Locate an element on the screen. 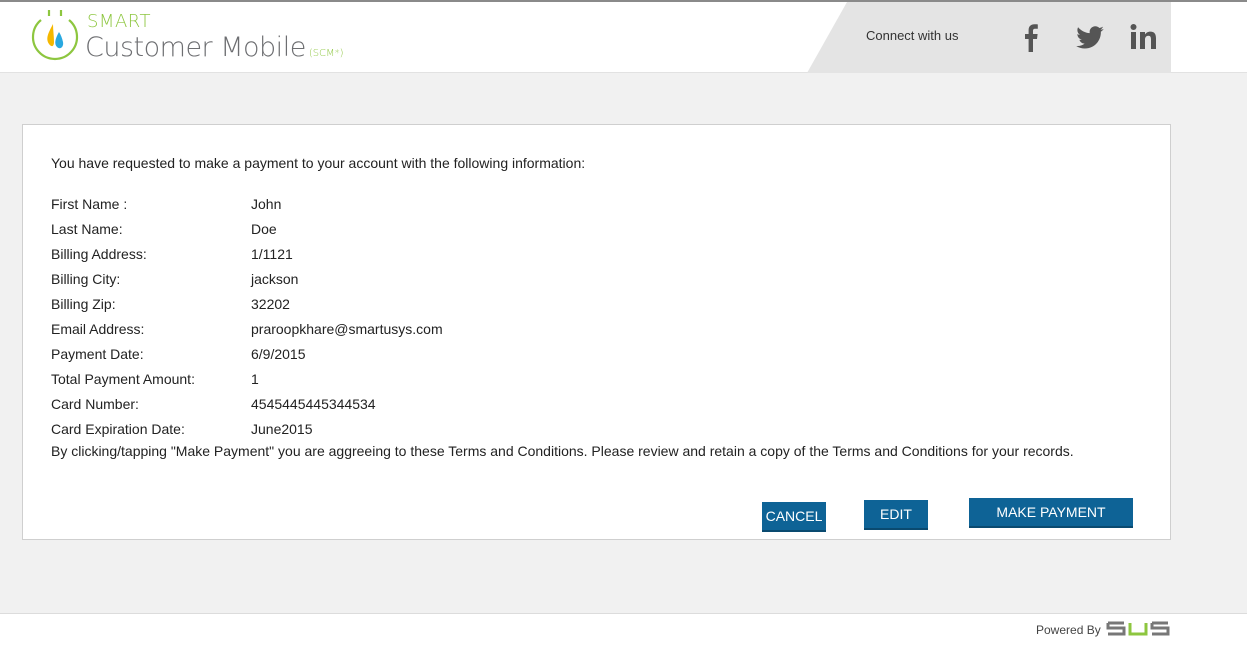 The width and height of the screenshot is (1247, 645). detail-value: Doe is located at coordinates (264, 228).